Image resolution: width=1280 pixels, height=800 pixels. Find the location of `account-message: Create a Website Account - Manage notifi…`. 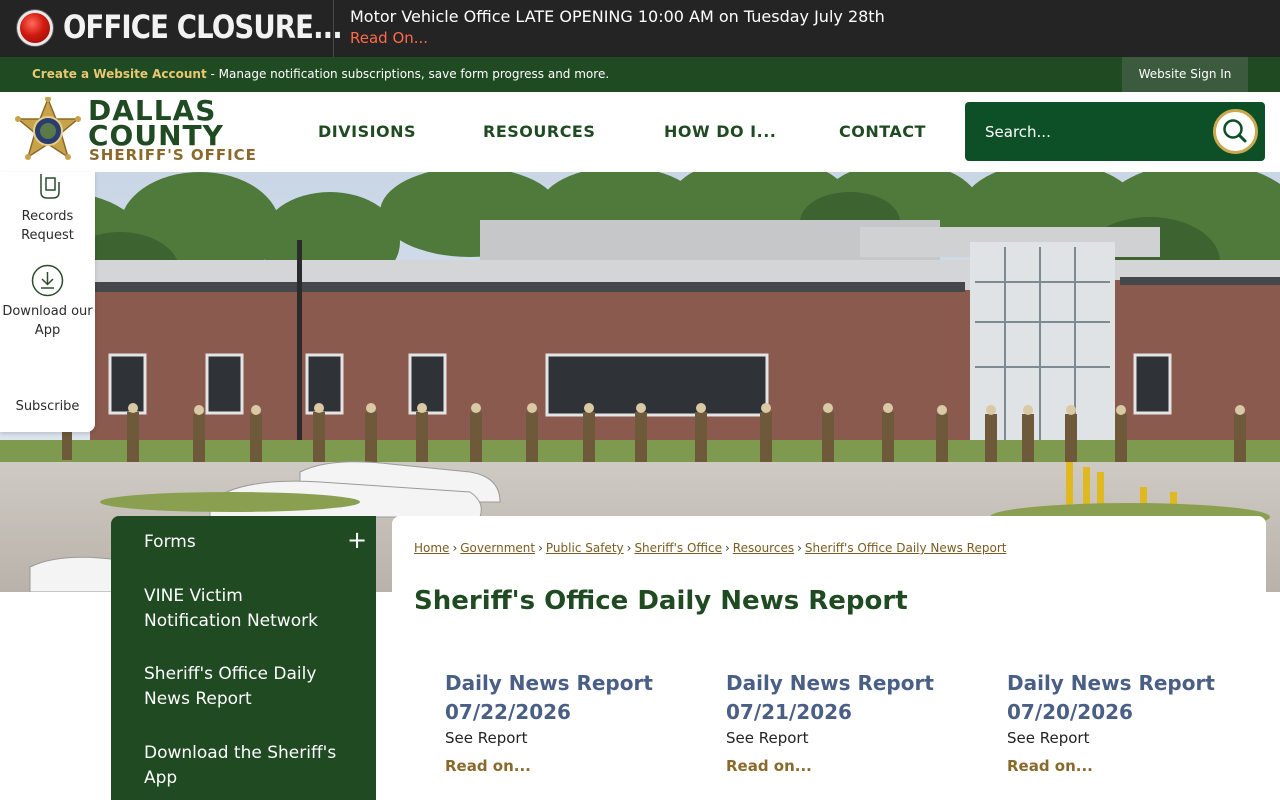

account-message: Create a Website Account - Manage notifi… is located at coordinates (320, 74).